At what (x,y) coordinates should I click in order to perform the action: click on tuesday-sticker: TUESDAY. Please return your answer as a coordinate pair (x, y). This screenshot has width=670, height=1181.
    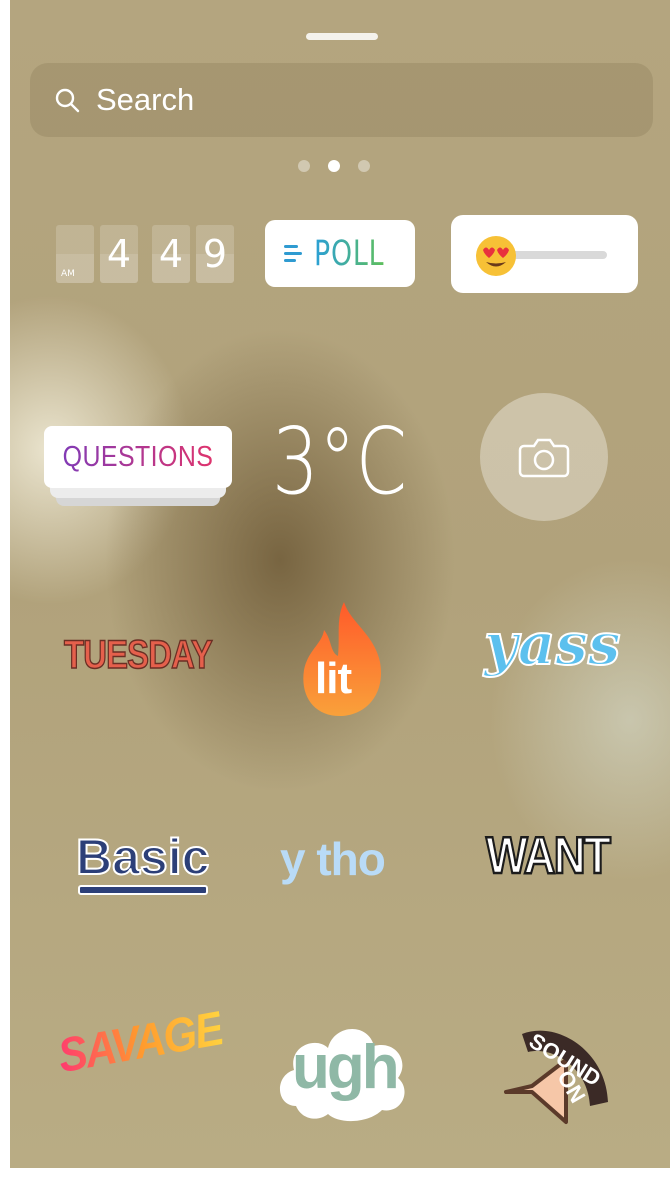
    Looking at the image, I should click on (138, 655).